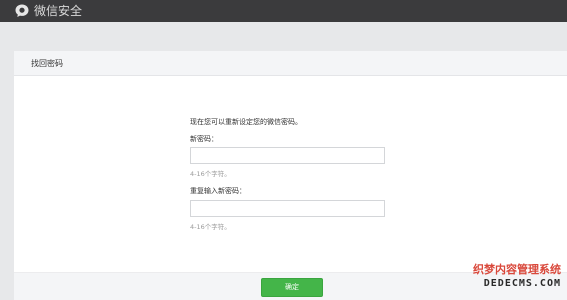 The image size is (567, 300). What do you see at coordinates (290, 63) in the screenshot?
I see `card-header: 找回密码` at bounding box center [290, 63].